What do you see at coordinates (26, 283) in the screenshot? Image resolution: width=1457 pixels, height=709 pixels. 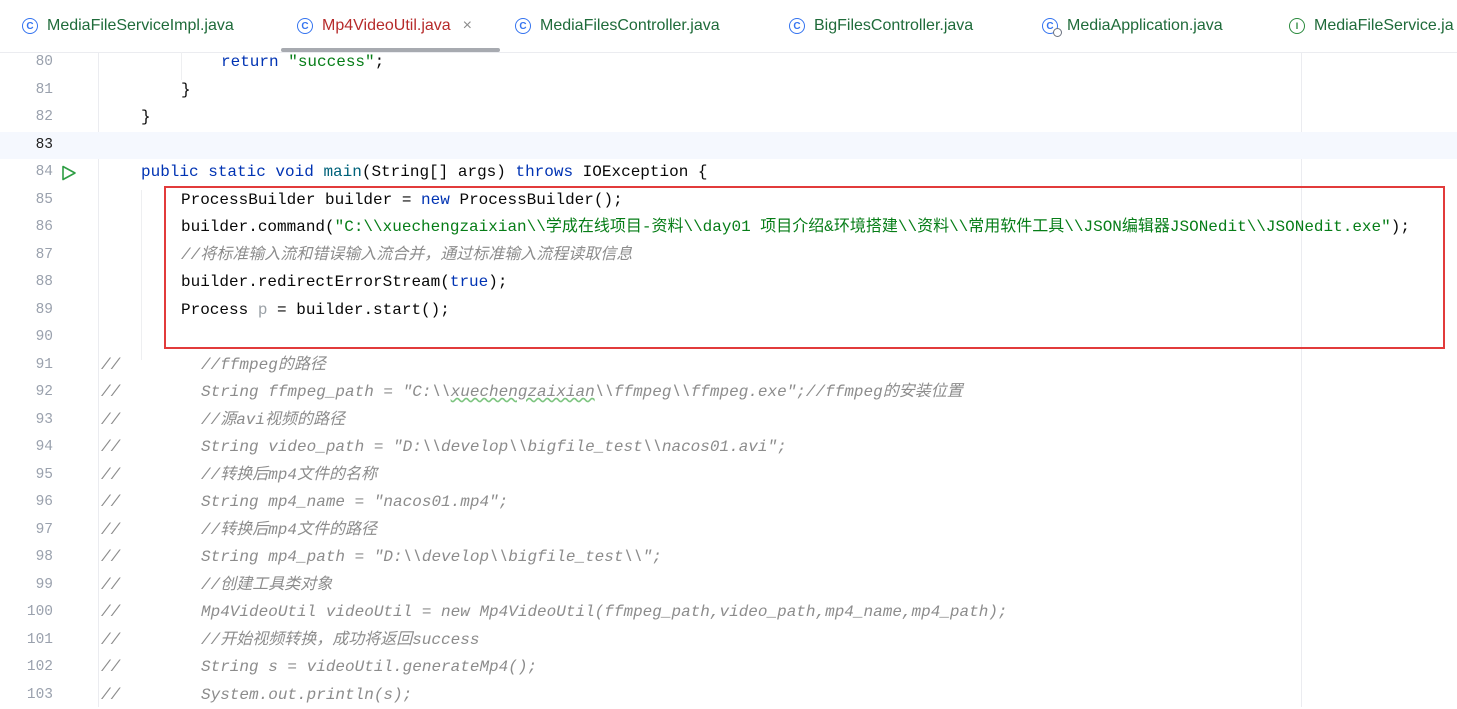 I see `line-number: 88` at bounding box center [26, 283].